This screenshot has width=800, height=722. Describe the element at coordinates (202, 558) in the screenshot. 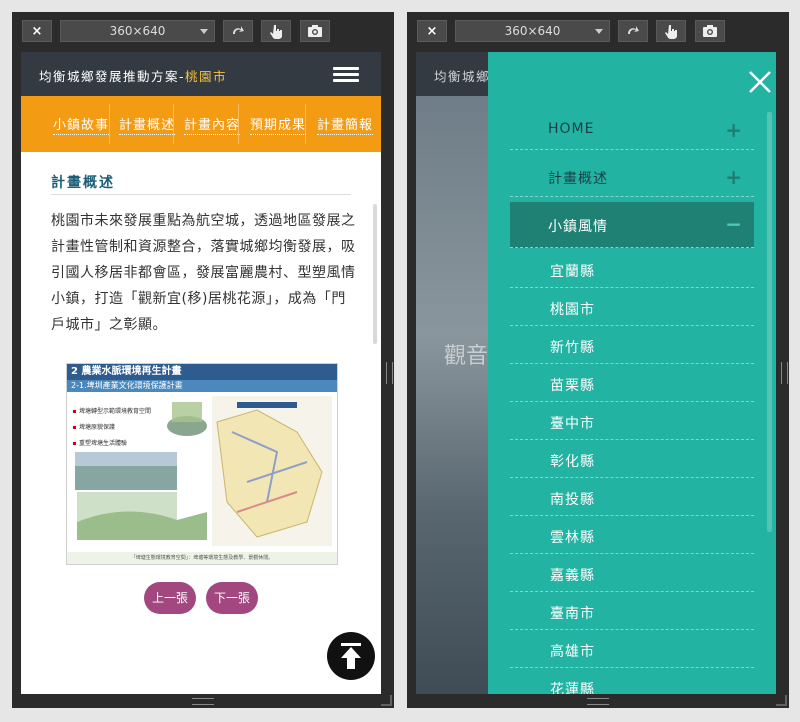

I see `slide-footer: 「埤塘生態環境教育空間」：埤塘等環境生態及教學、景觀休閒。` at that location.